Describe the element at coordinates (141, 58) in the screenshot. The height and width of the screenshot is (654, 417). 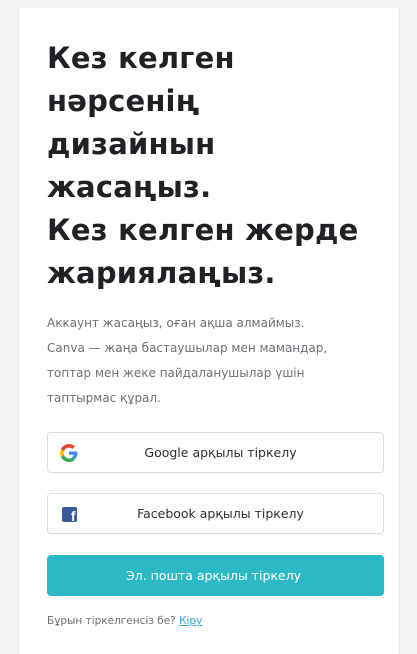
I see `headline-line: Кез келген` at that location.